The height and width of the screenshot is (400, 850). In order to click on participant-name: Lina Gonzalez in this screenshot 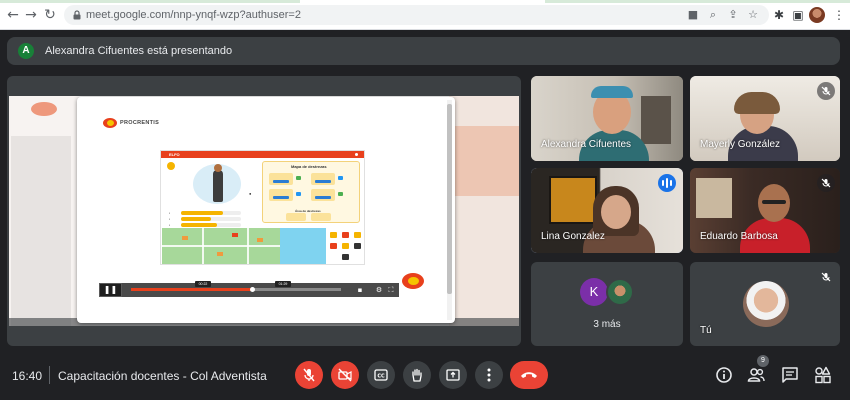, I will do `click(573, 236)`.